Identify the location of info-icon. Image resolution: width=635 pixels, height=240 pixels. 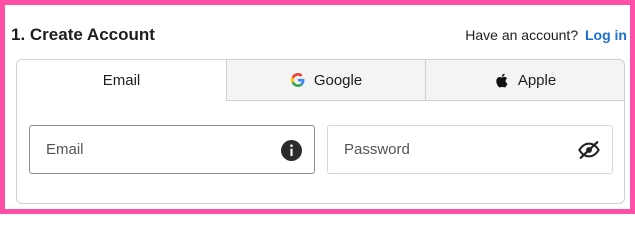
(291, 150).